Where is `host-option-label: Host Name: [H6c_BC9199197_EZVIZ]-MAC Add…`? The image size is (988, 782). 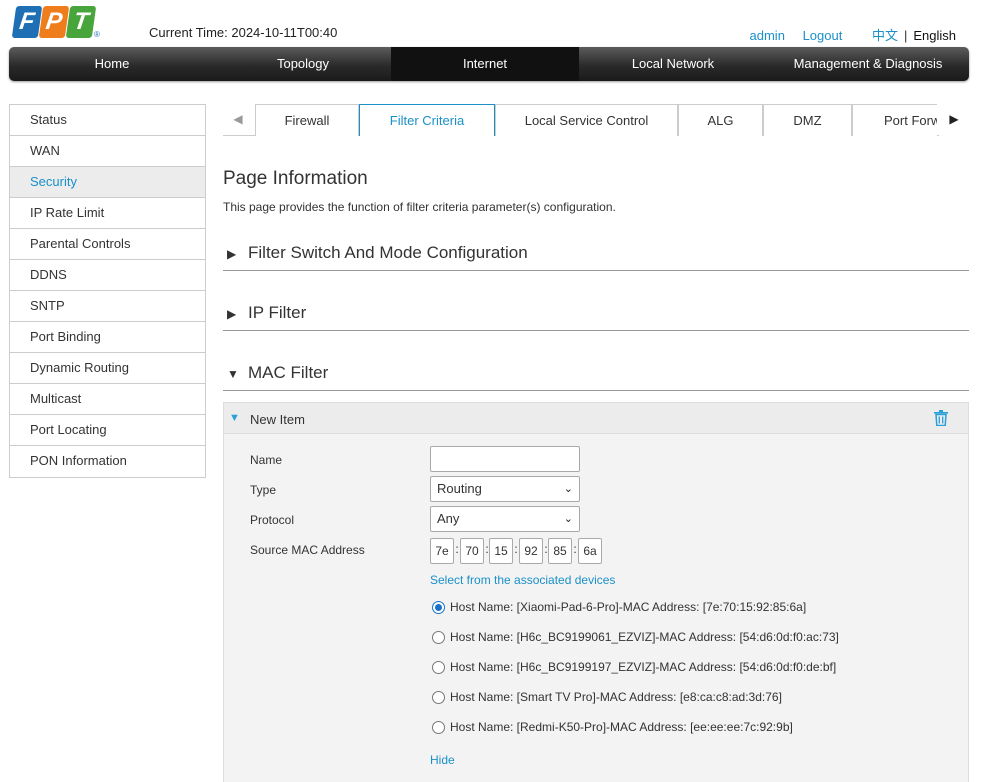 host-option-label: Host Name: [H6c_BC9199197_EZVIZ]-MAC Add… is located at coordinates (643, 667).